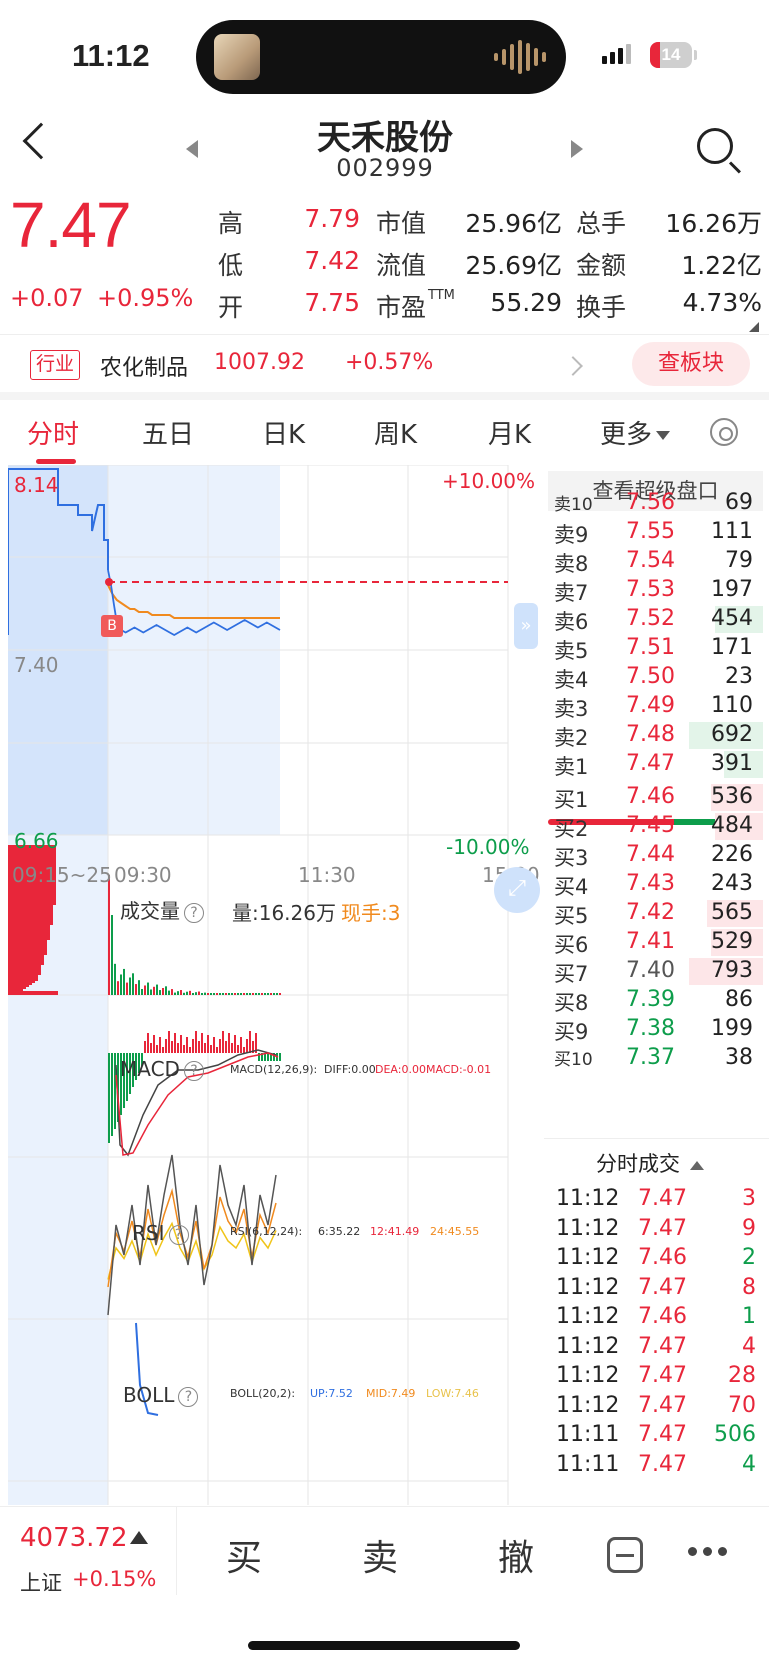 The width and height of the screenshot is (769, 1665). I want to click on macd-params: MACD(12,26,9):, so click(274, 1069).